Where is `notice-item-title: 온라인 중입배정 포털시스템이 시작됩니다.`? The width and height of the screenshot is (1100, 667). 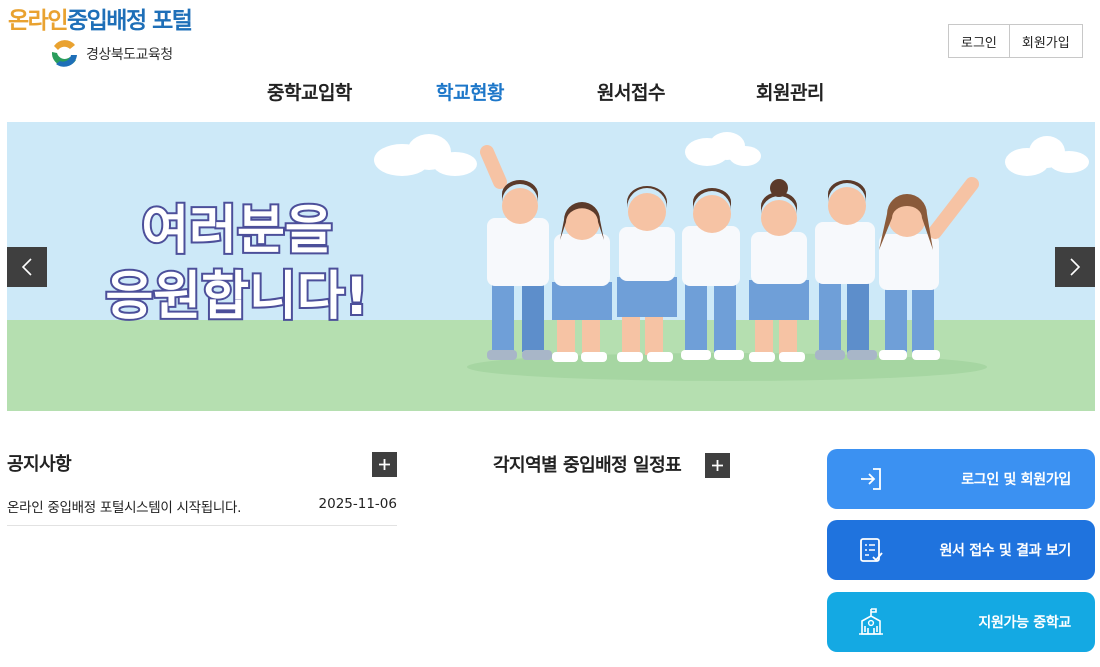
notice-item-title: 온라인 중입배정 포털시스템이 시작됩니다. is located at coordinates (124, 506).